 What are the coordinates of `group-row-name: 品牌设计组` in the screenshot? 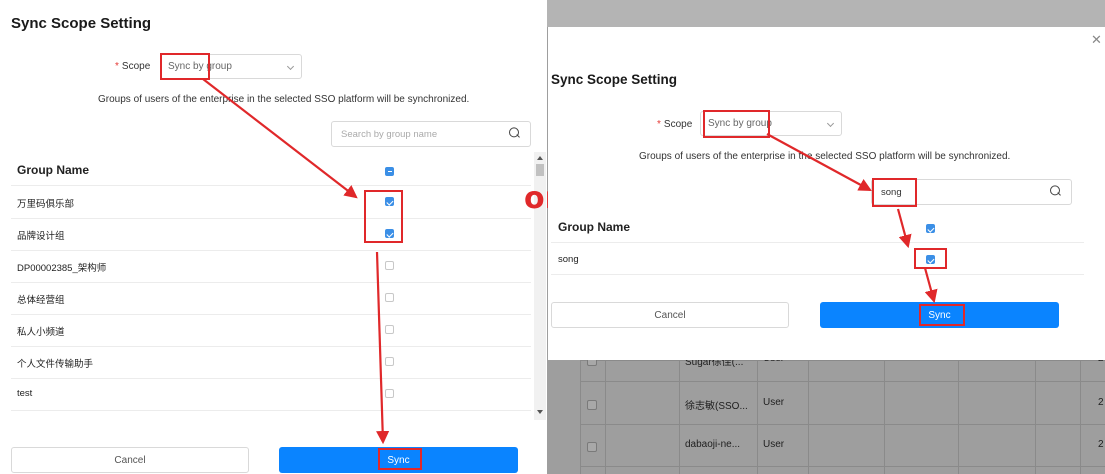 It's located at (41, 236).